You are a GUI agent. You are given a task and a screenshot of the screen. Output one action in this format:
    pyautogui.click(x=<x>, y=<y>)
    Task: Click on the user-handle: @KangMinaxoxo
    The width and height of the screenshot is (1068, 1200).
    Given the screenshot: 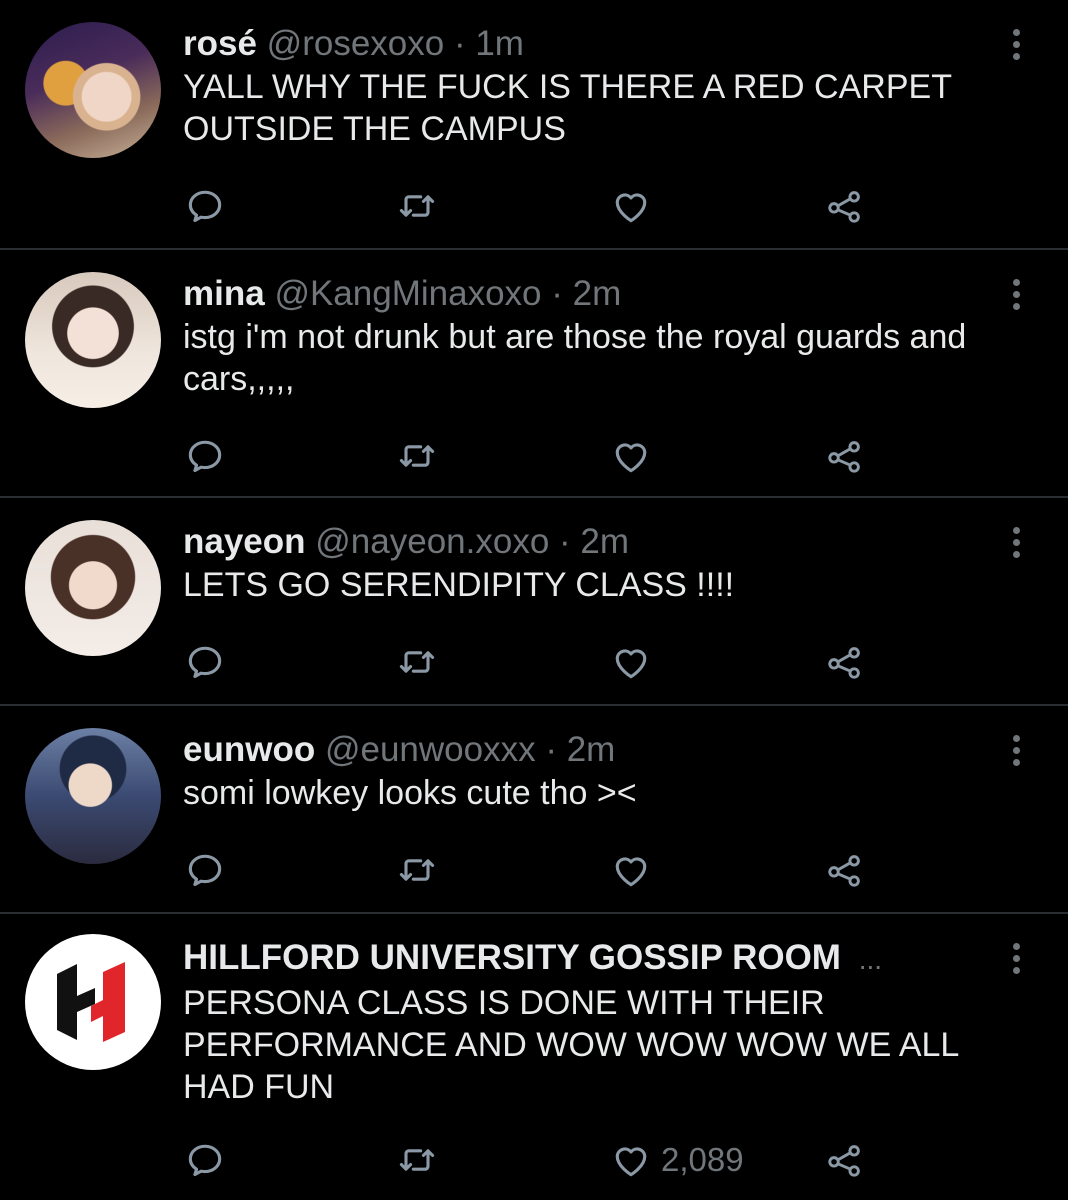 What is the action you would take?
    pyautogui.click(x=407, y=293)
    